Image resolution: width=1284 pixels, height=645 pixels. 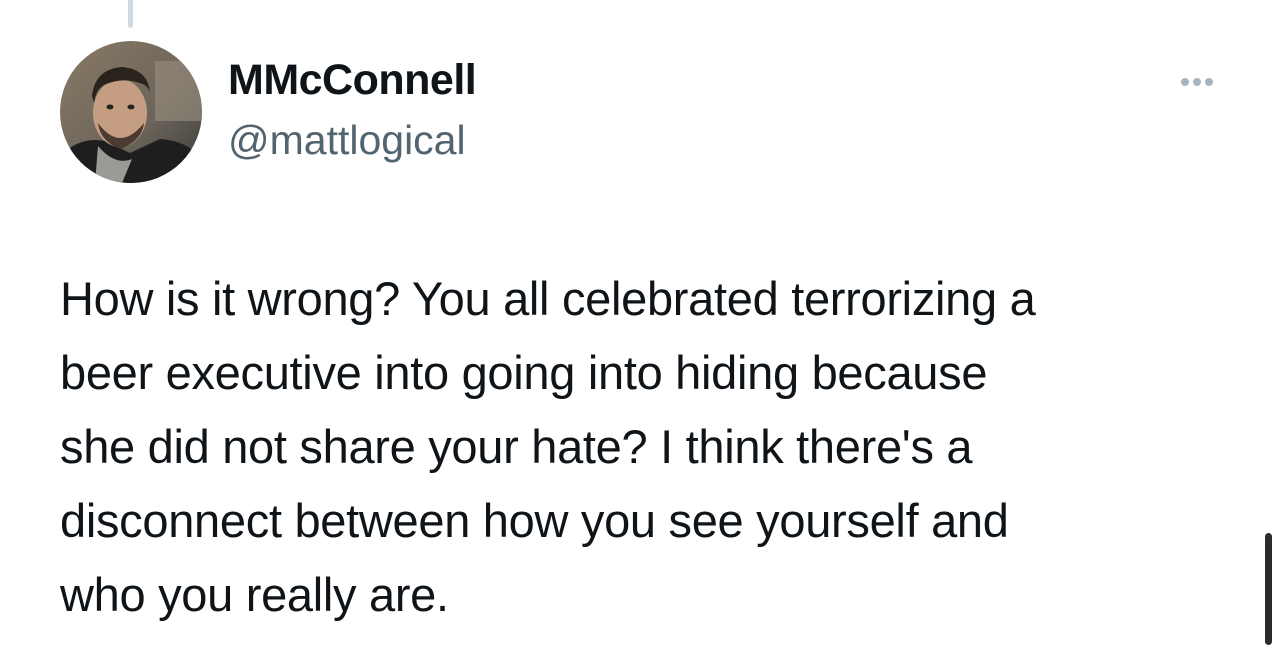 I want to click on more-options-button, so click(x=1197, y=82).